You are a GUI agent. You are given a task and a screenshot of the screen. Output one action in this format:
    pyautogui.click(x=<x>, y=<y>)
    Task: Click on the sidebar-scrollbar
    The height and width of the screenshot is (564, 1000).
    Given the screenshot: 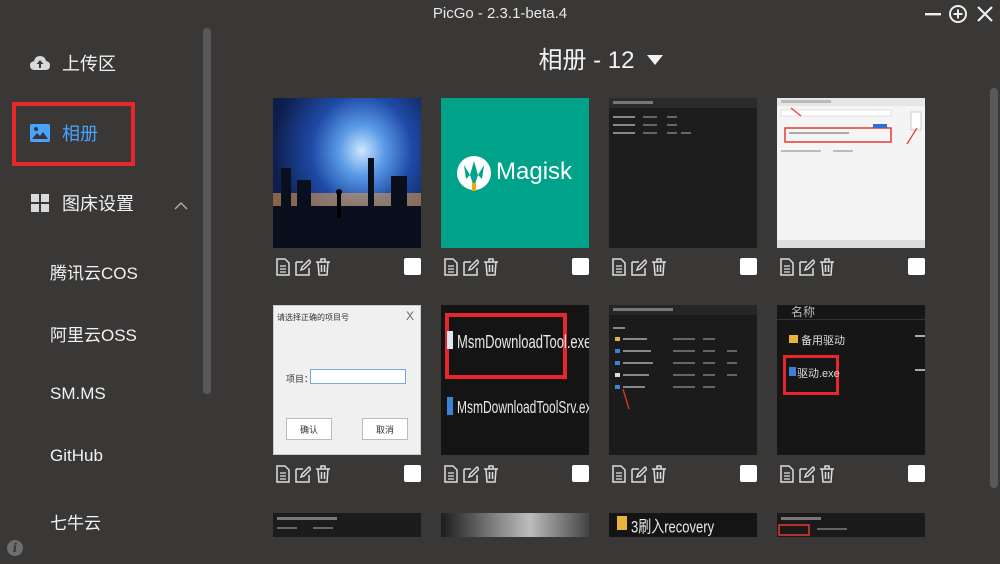 What is the action you would take?
    pyautogui.click(x=207, y=211)
    